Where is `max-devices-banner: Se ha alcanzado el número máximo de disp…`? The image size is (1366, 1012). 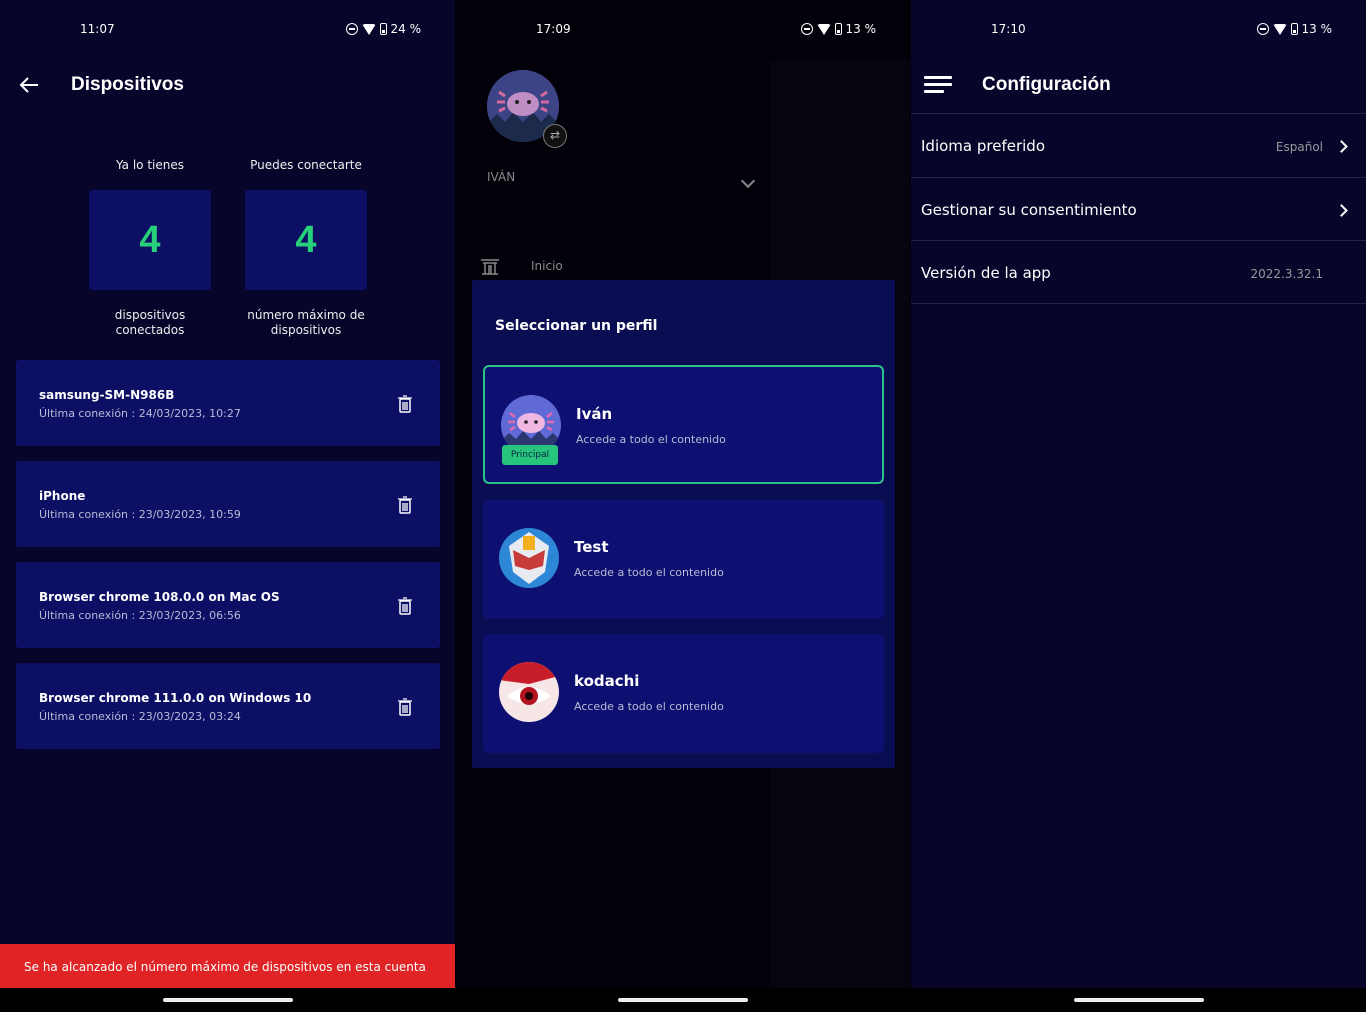 max-devices-banner: Se ha alcanzado el número máximo de disp… is located at coordinates (227, 966).